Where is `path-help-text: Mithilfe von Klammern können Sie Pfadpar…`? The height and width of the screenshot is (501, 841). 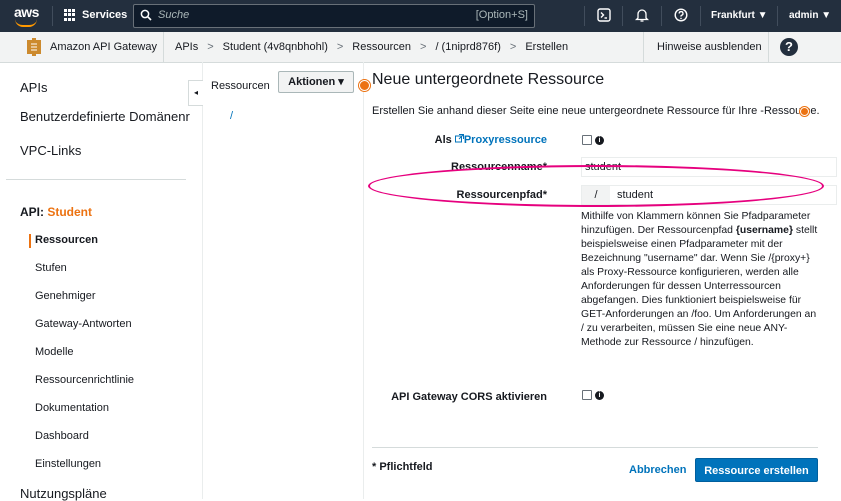
path-help-text: Mithilfe von Klammern können Sie Pfadpar… is located at coordinates (701, 280).